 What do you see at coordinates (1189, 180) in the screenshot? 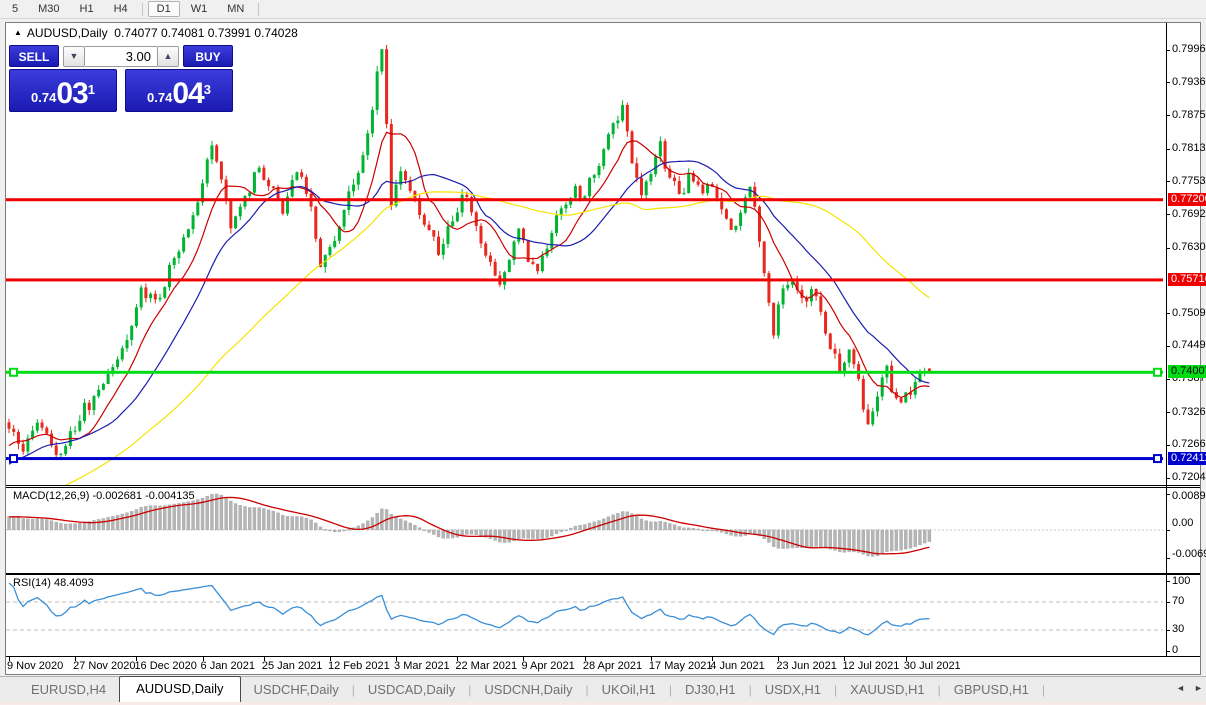
I see `price-axis-label: 0.77535` at bounding box center [1189, 180].